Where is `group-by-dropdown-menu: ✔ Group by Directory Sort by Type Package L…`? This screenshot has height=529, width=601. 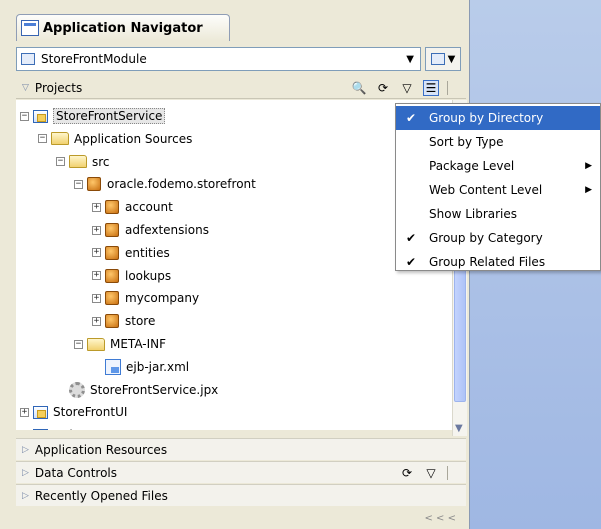 group-by-dropdown-menu: ✔ Group by Directory Sort by Type Package L… is located at coordinates (498, 187).